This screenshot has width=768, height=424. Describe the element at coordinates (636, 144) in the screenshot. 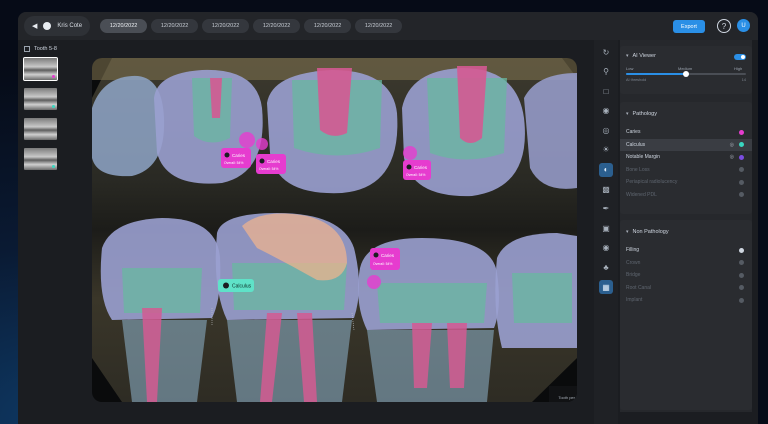

I see `pathology-item-label: Calculus` at that location.